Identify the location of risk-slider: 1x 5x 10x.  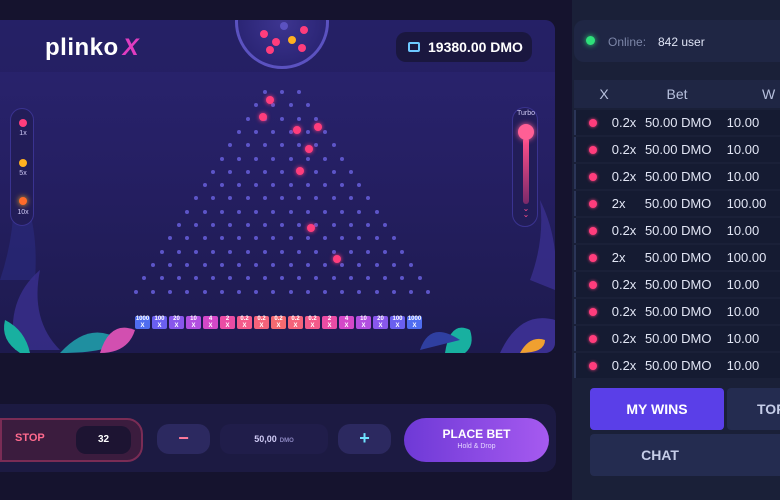
(22, 167).